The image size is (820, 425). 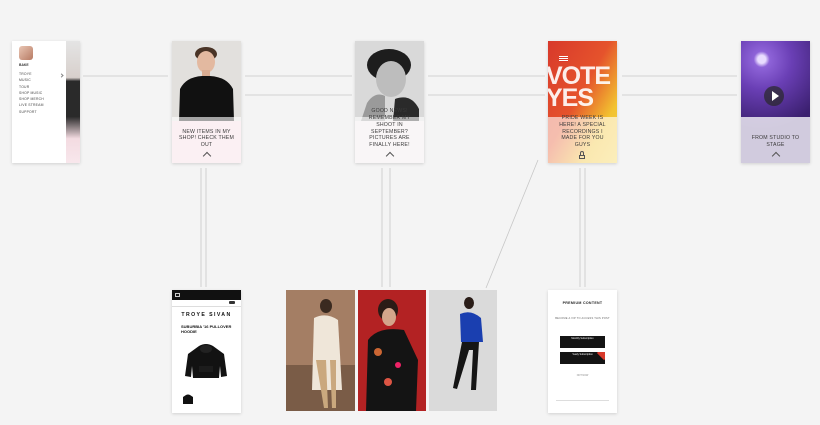 I want to click on premium-title: PREMIUM CONTENT, so click(x=582, y=303).